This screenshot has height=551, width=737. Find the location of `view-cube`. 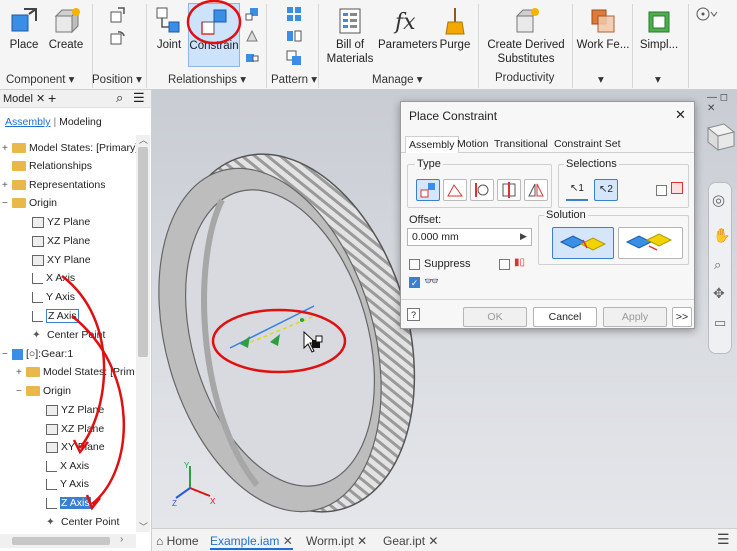

view-cube is located at coordinates (718, 137).